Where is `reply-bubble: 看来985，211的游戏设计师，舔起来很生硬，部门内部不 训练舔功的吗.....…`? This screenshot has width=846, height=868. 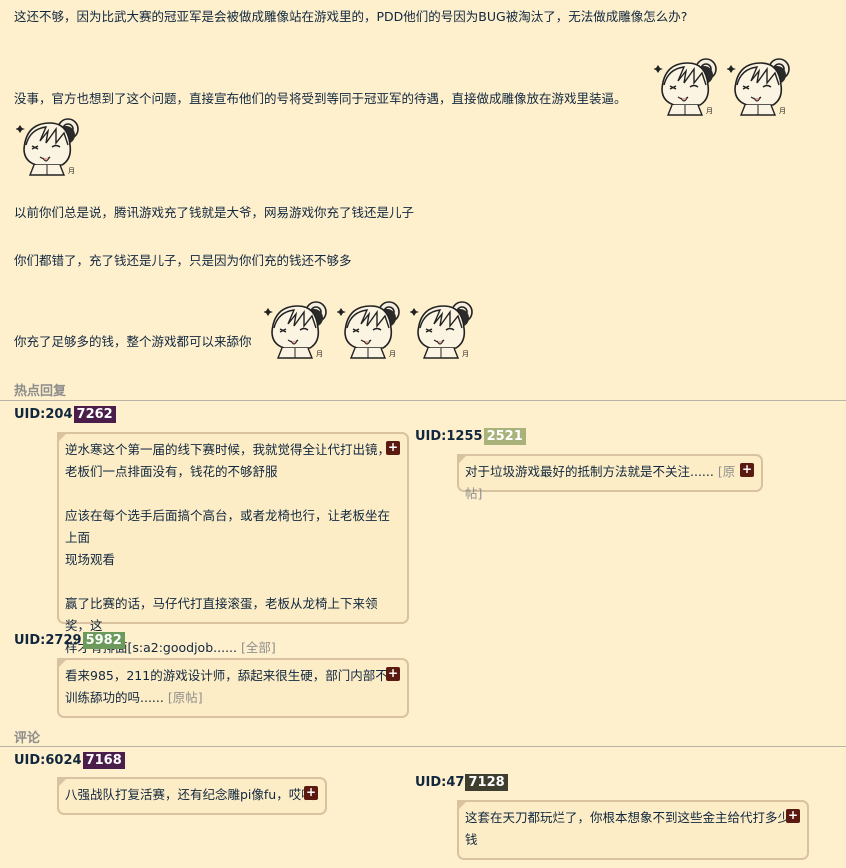 reply-bubble: 看来985，211的游戏设计师，舔起来很生硬，部门内部不 训练舔功的吗.....… is located at coordinates (233, 688).